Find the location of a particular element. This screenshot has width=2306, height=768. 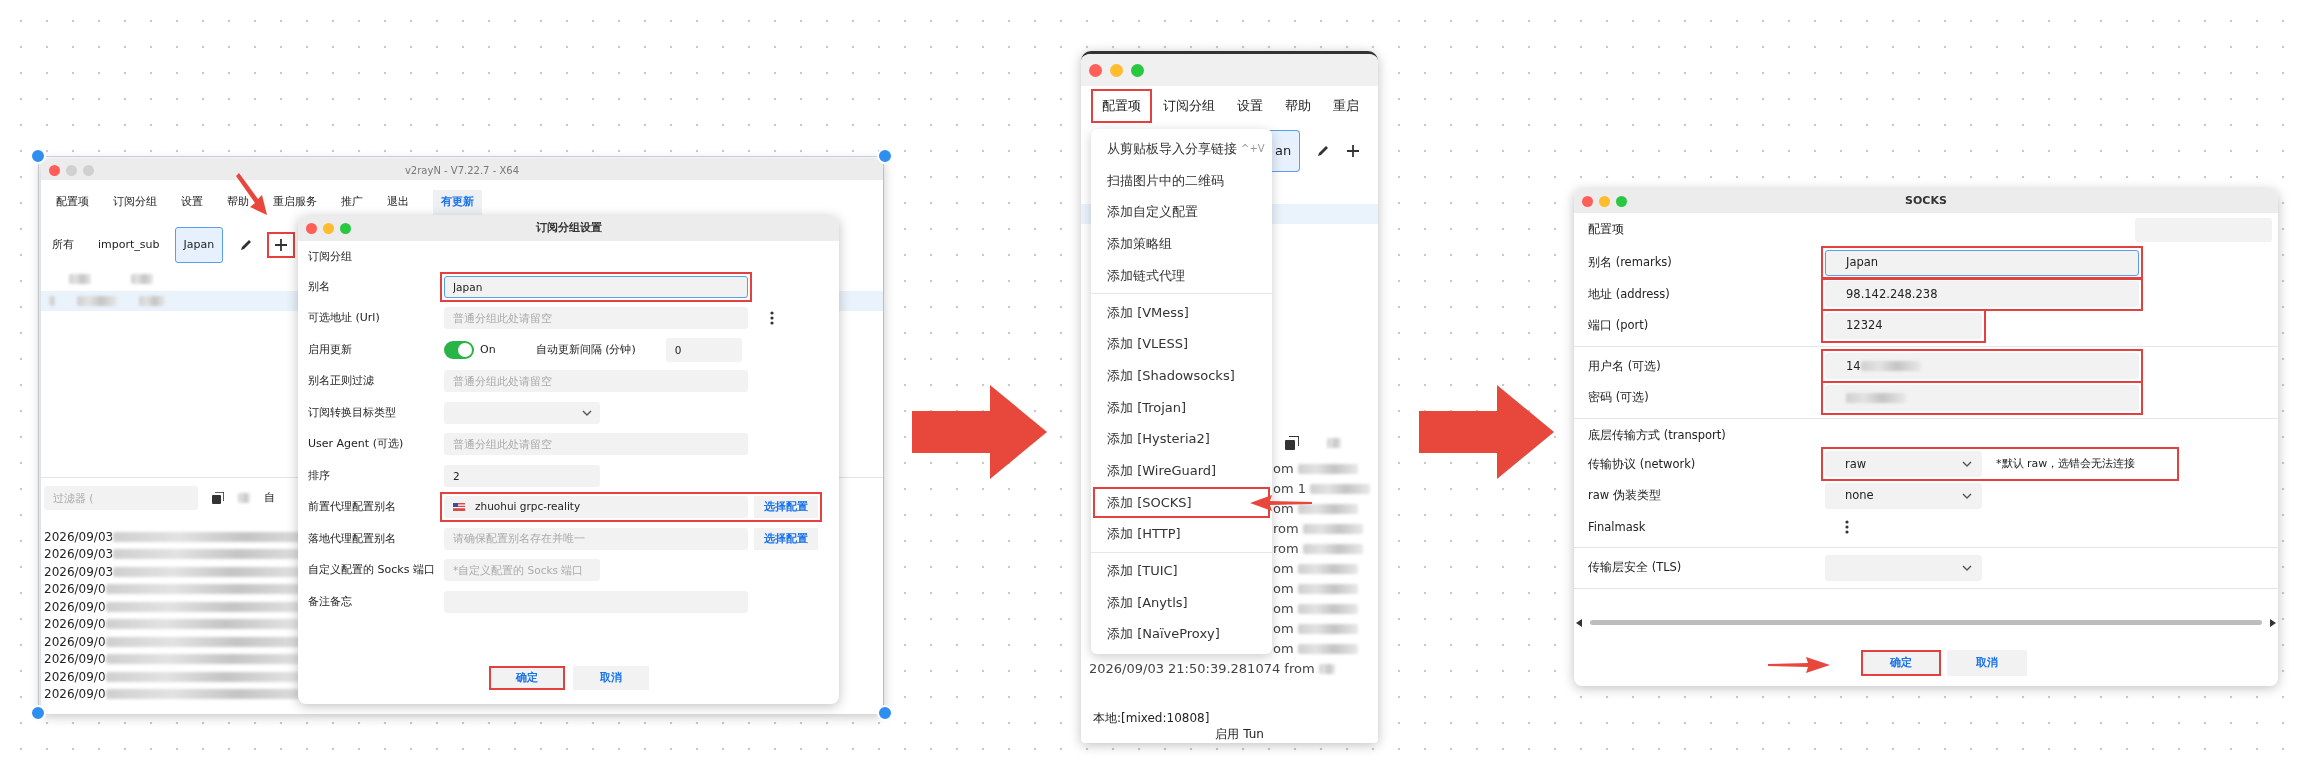

menu-item: 添加策略组 is located at coordinates (1181, 244).